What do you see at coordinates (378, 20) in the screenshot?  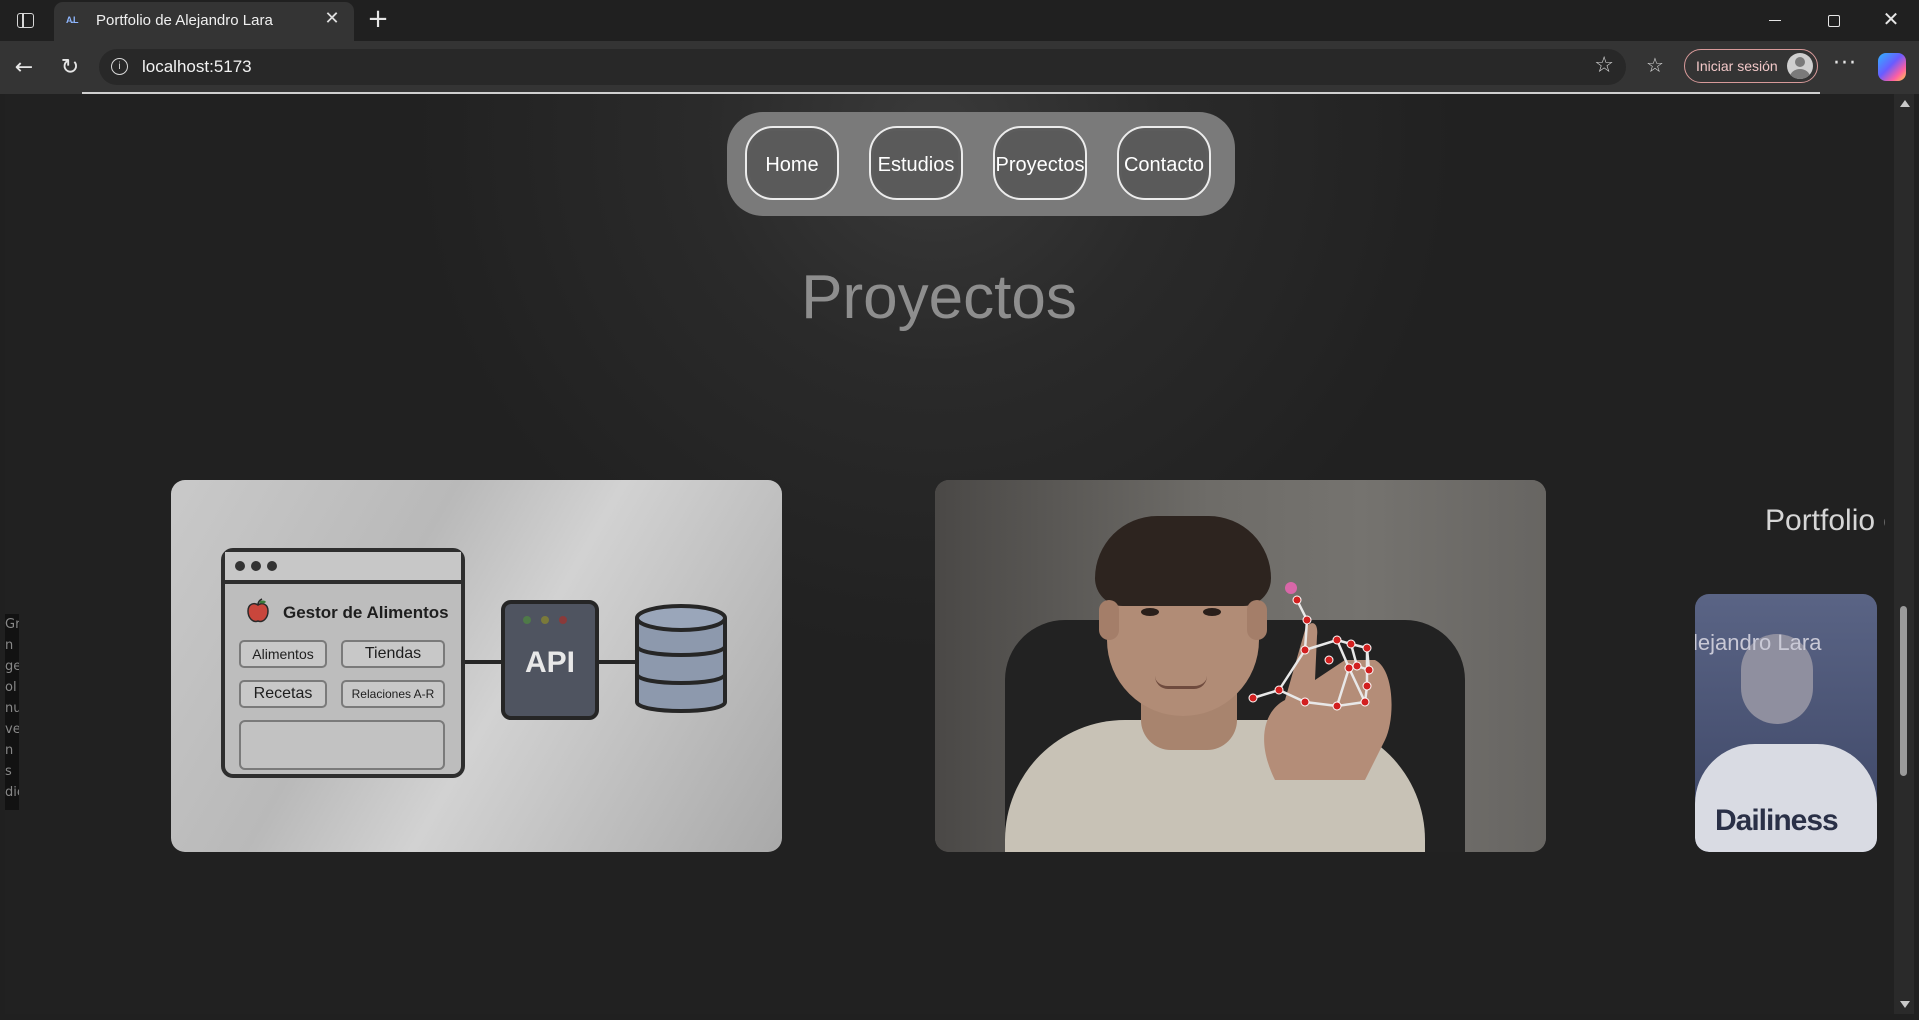 I see `new-tab-icon: +` at bounding box center [378, 20].